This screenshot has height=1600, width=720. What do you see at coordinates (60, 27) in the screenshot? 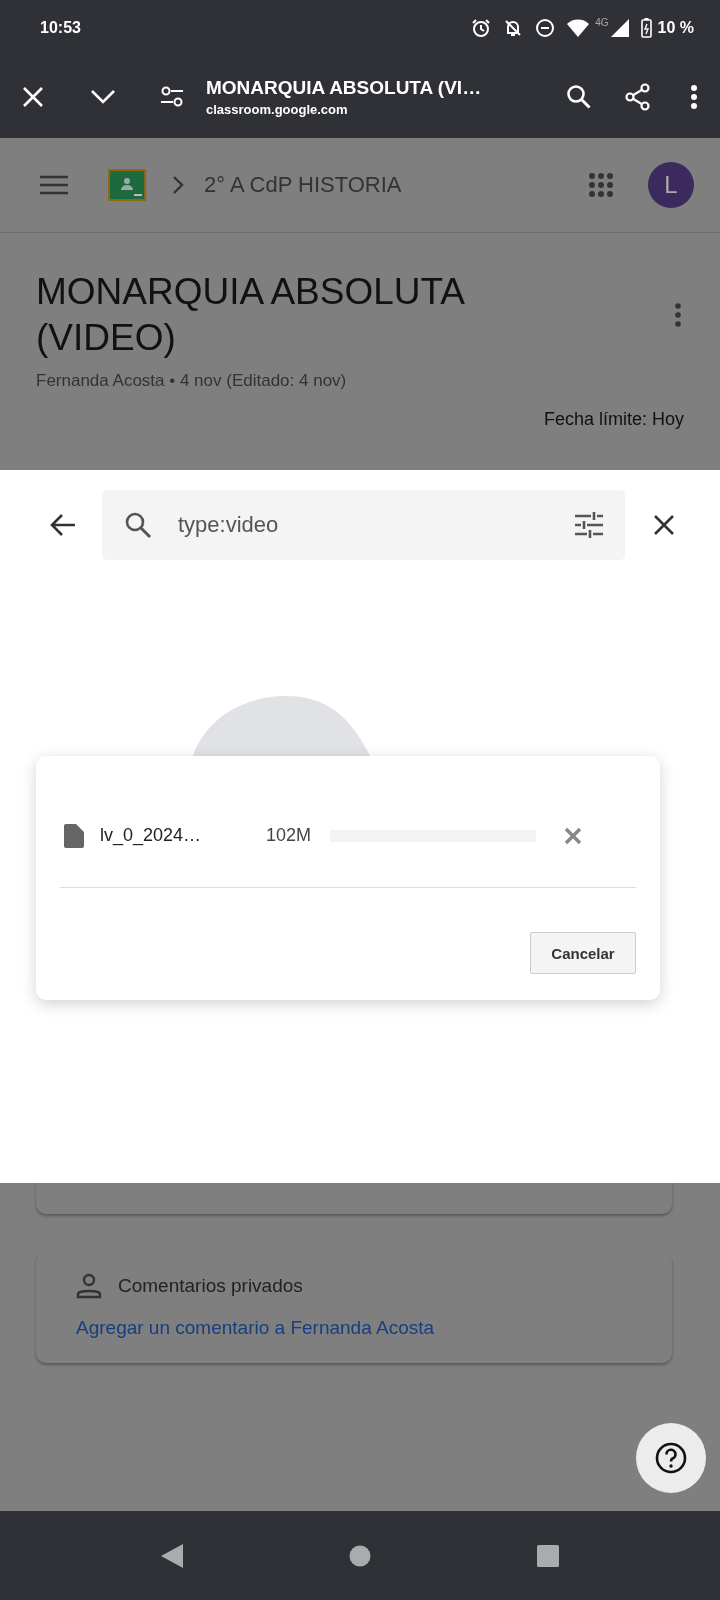
I see `status-time: 10:53` at bounding box center [60, 27].